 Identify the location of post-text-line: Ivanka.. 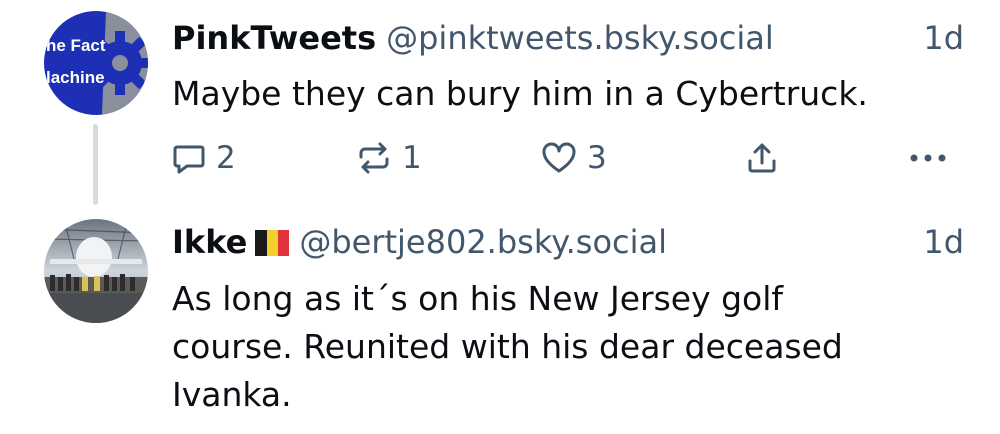
(232, 394).